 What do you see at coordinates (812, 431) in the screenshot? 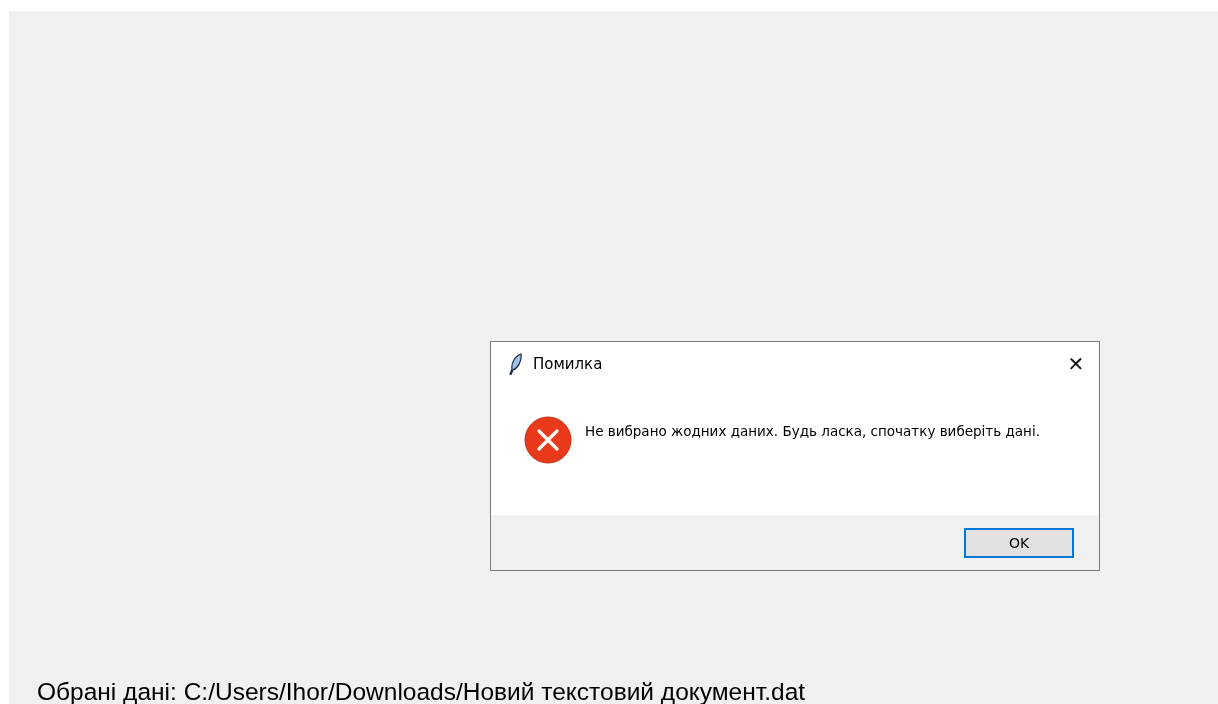
I see `error-message: Не вибрано жодних даних. Будь ласка, спочатку виберіть дані.` at bounding box center [812, 431].